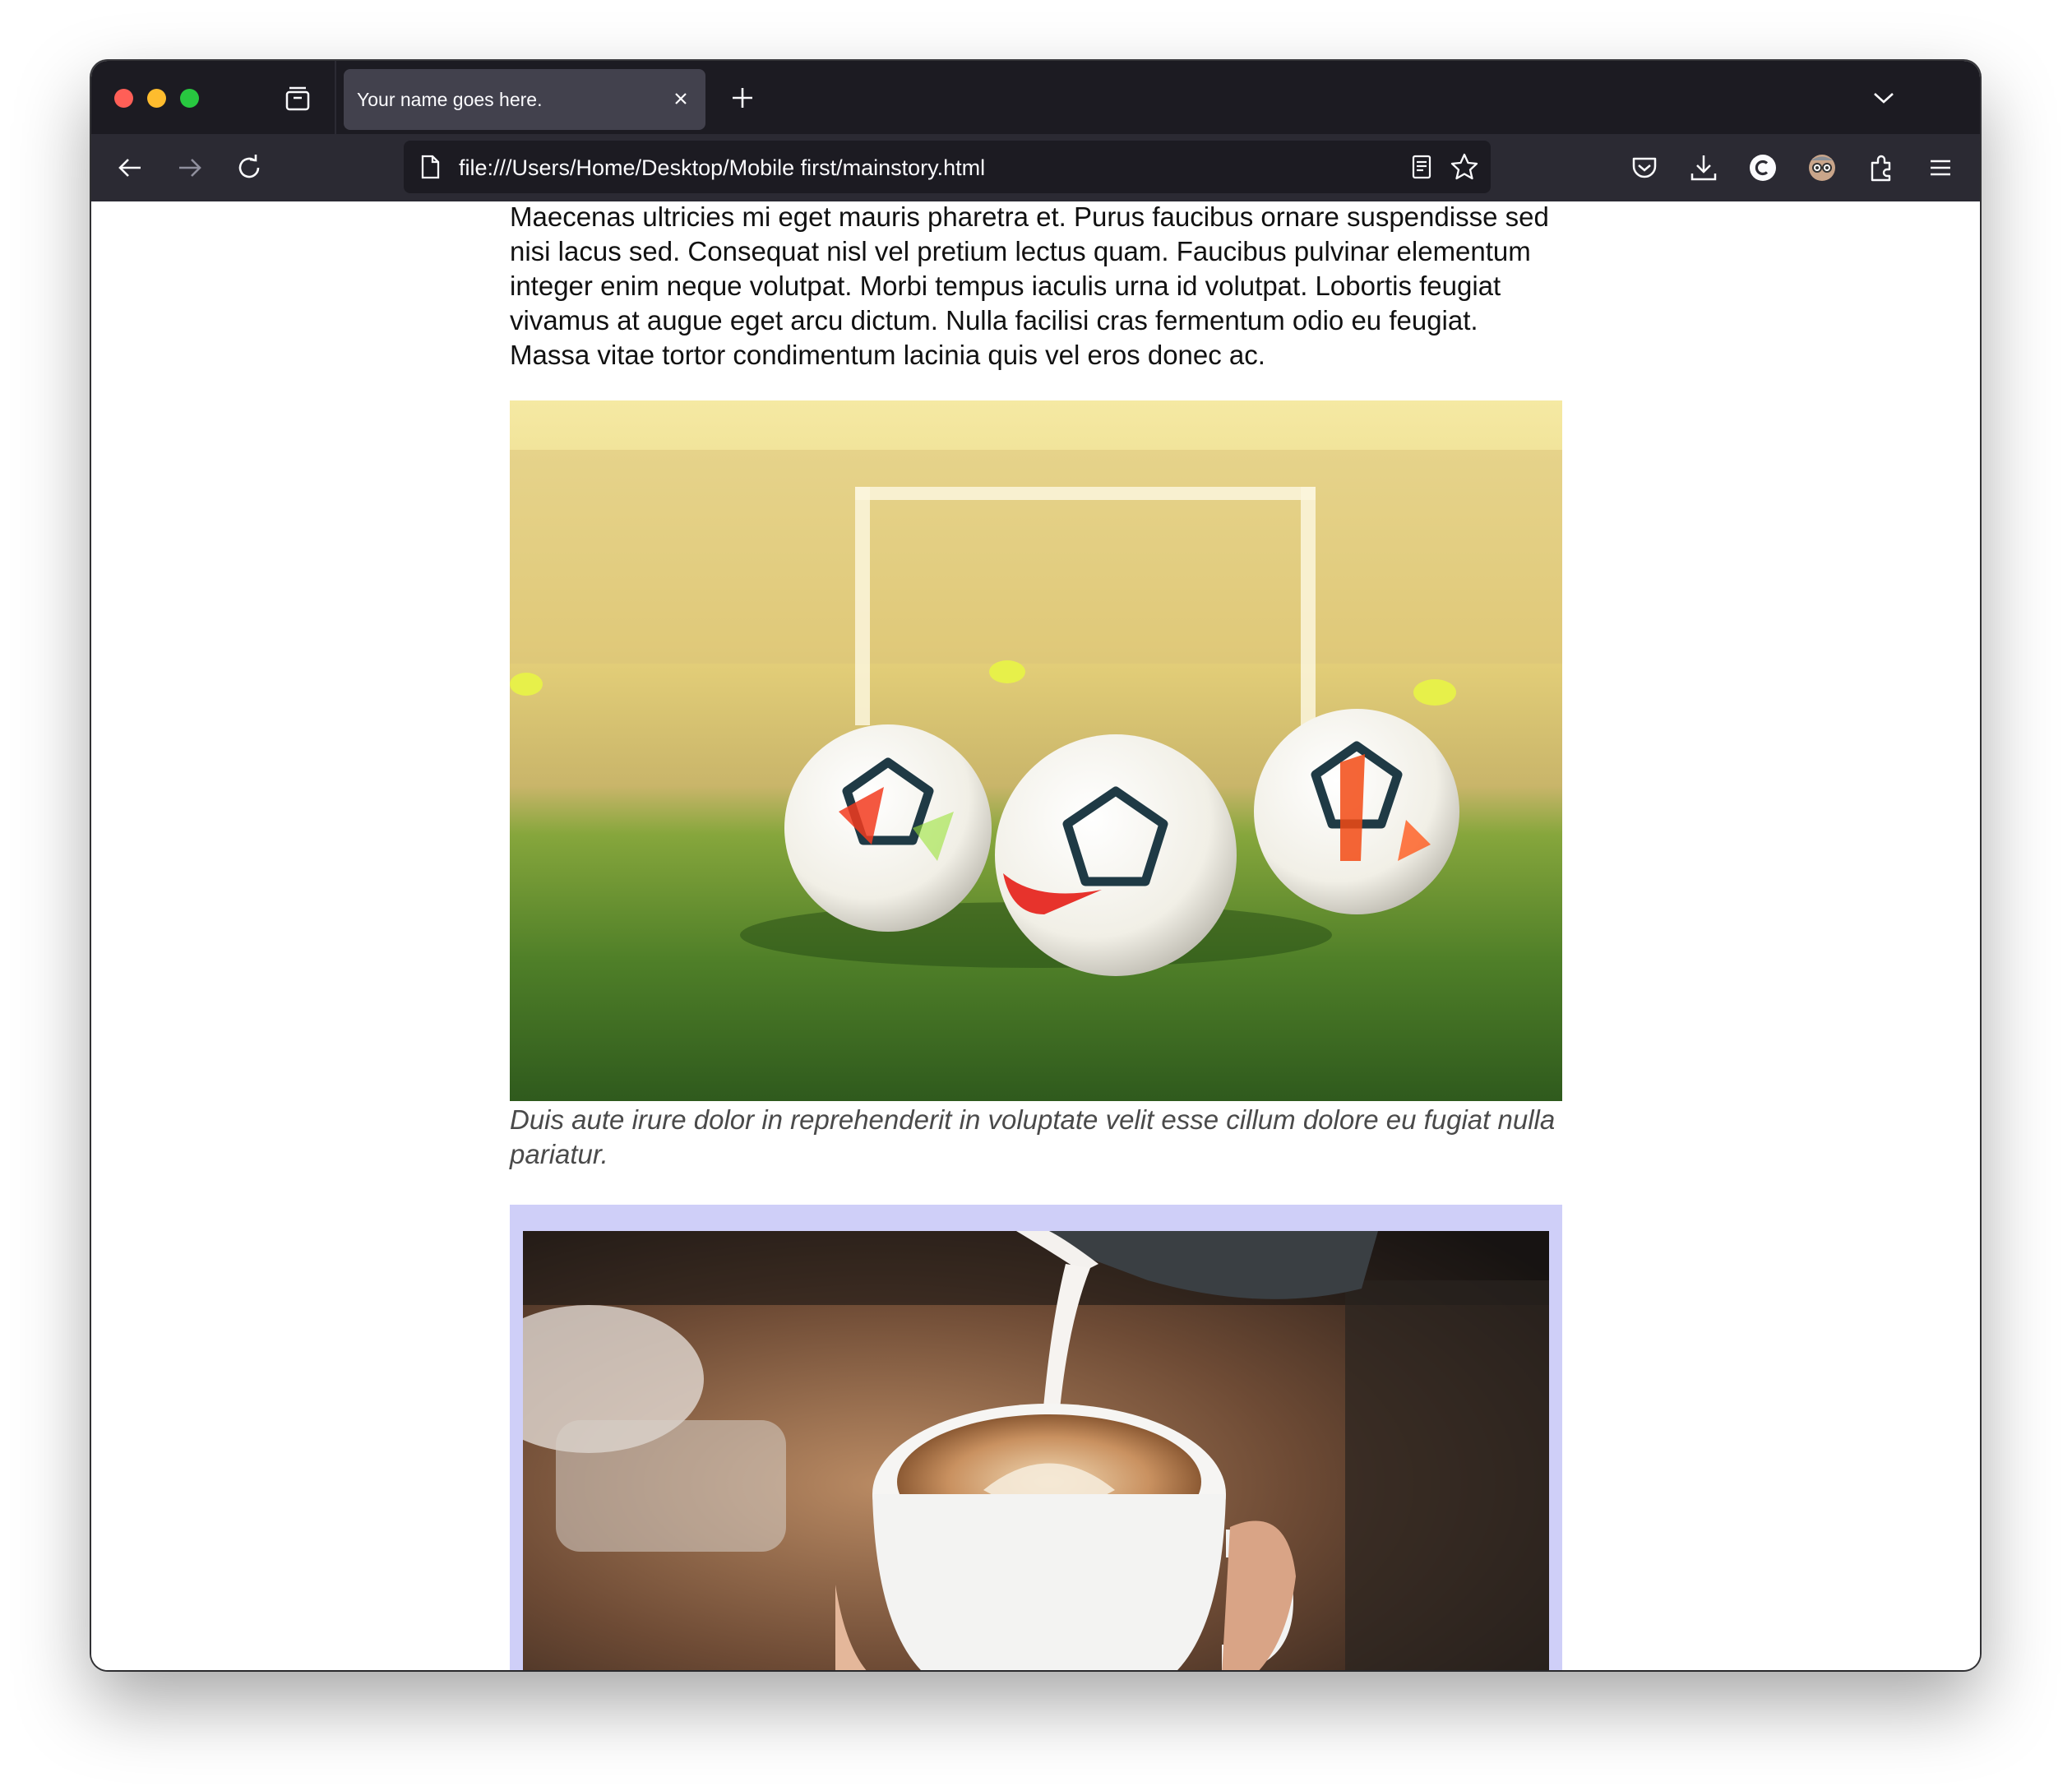  Describe the element at coordinates (1036, 1450) in the screenshot. I see `latte-art-photo` at that location.